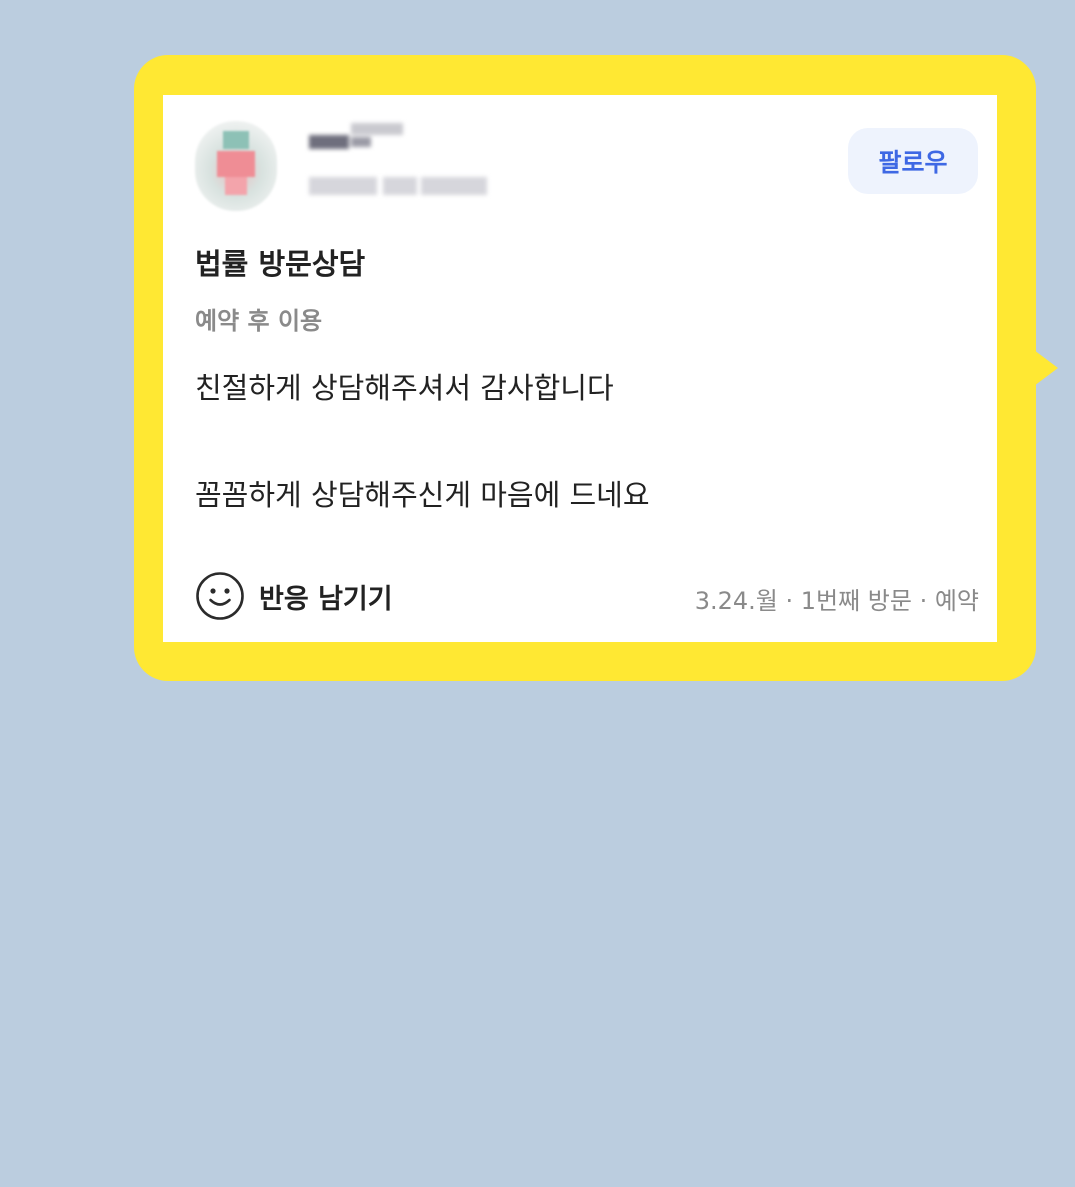 This screenshot has height=1187, width=1075. What do you see at coordinates (326, 599) in the screenshot?
I see `reaction-label: 반응 남기기` at bounding box center [326, 599].